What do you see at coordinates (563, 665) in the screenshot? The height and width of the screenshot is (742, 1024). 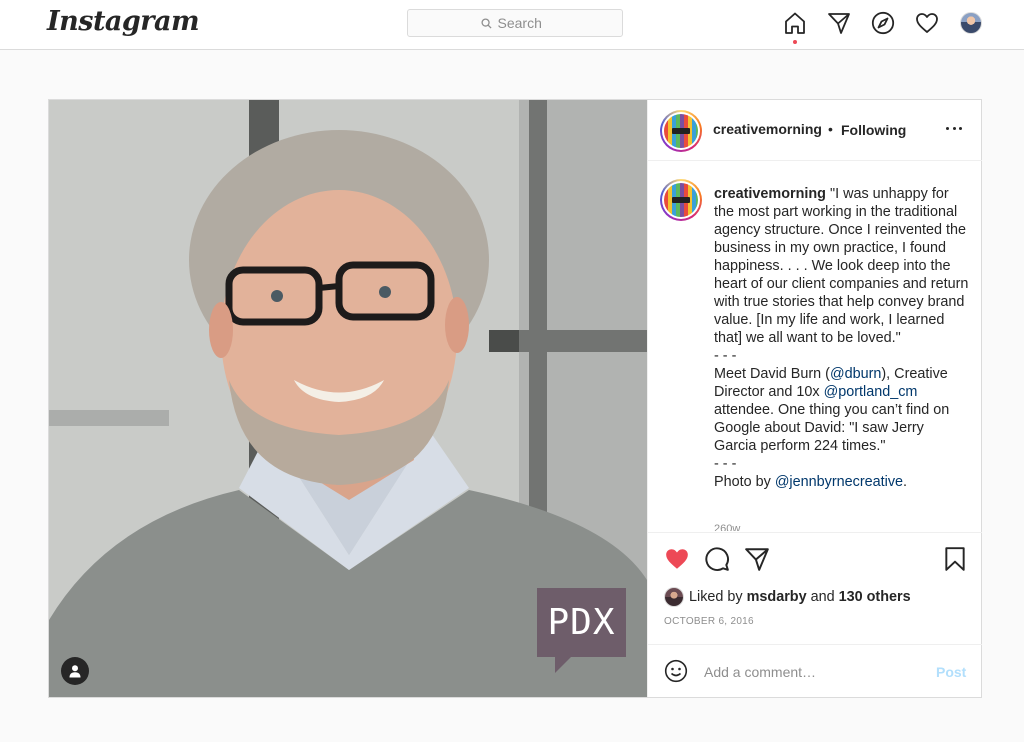 I see `pdx-badge-tail` at bounding box center [563, 665].